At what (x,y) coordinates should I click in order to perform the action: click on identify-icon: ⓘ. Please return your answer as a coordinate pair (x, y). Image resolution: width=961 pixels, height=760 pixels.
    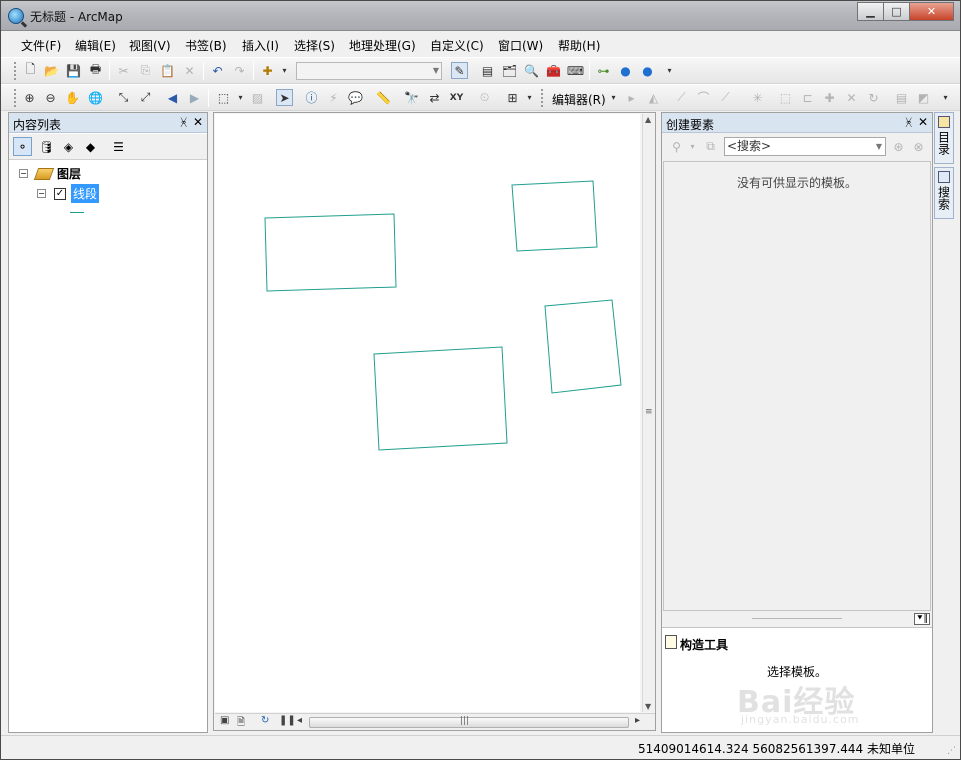
    Looking at the image, I should click on (311, 97).